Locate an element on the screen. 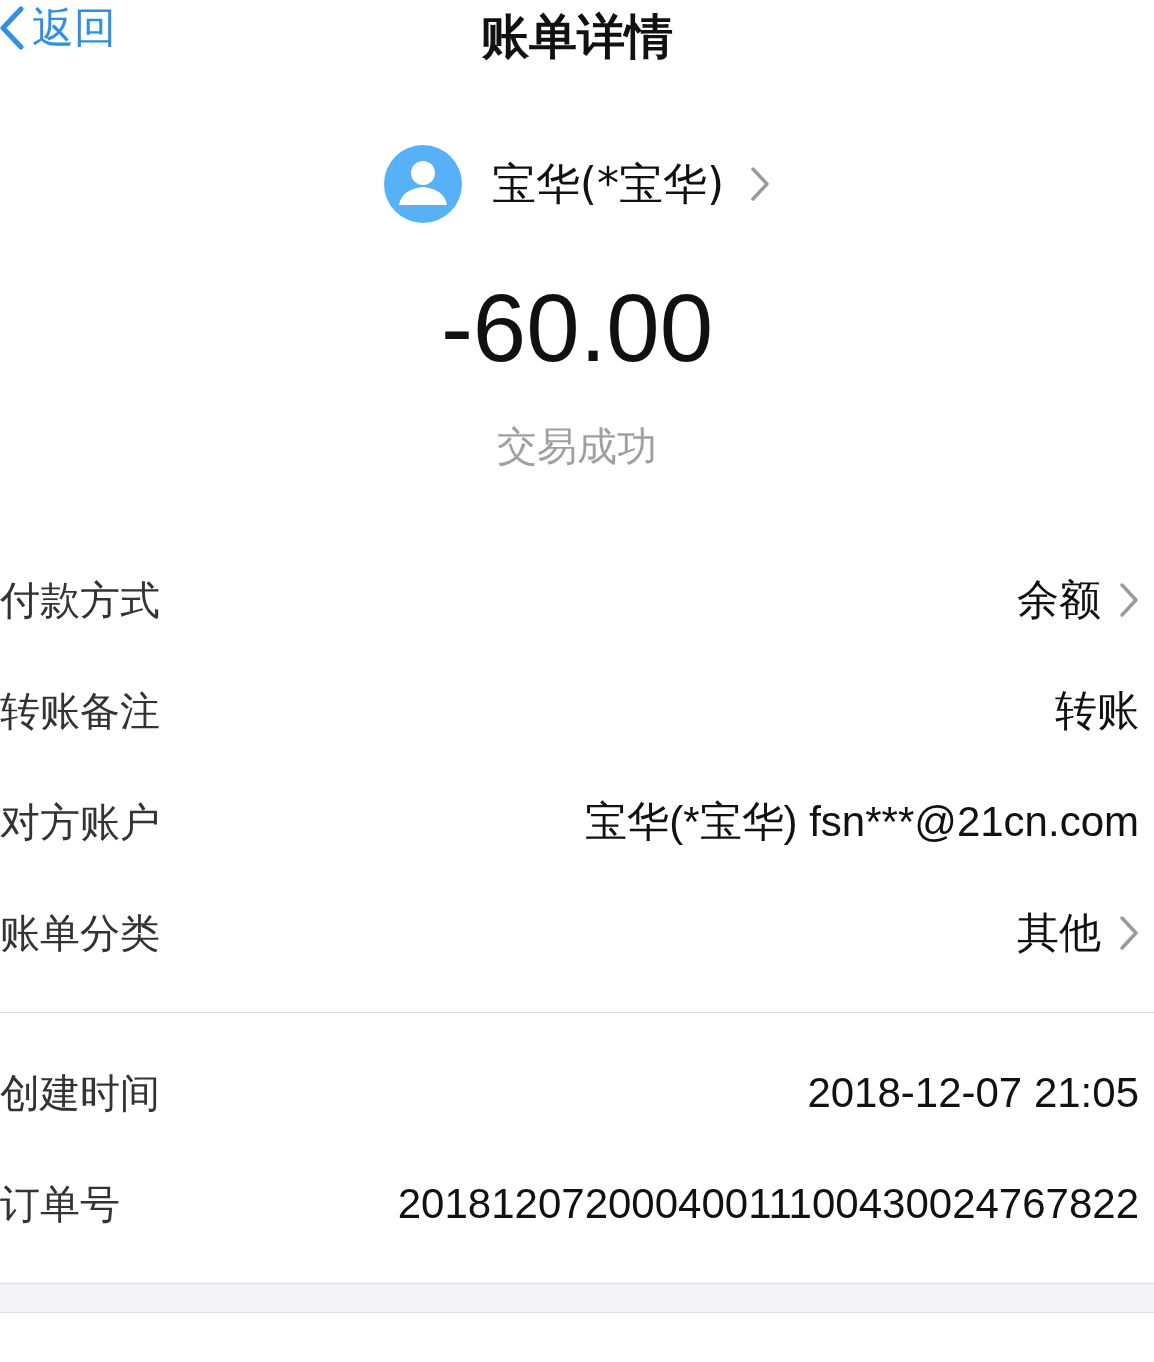 The width and height of the screenshot is (1154, 1362). amount: -60.00 is located at coordinates (577, 328).